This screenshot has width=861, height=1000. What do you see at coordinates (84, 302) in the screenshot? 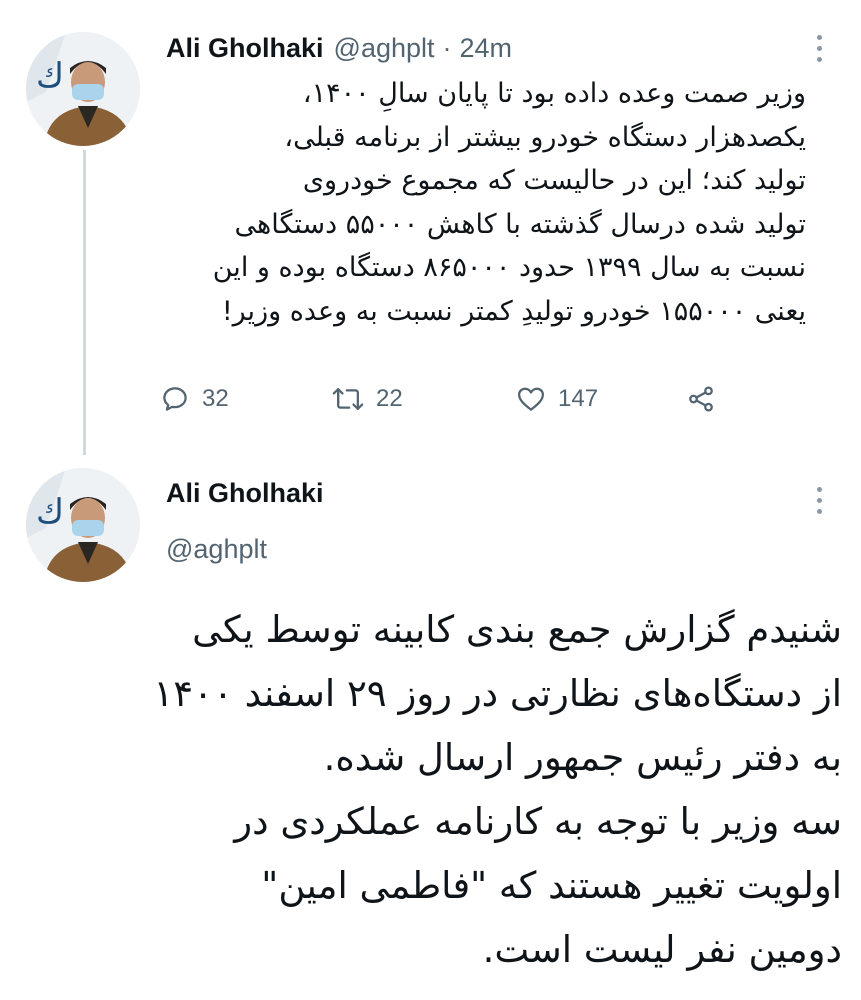
I see `thread-connector-line` at bounding box center [84, 302].